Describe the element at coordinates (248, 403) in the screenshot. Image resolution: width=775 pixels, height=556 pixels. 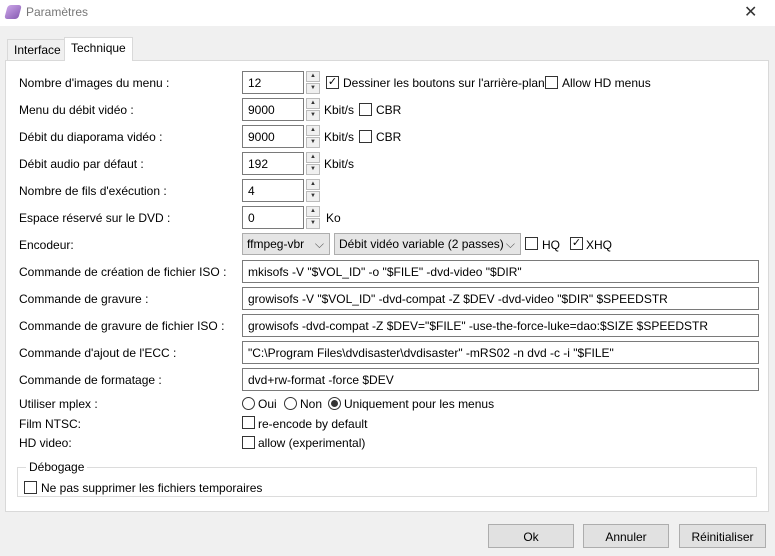
I see `mplex-oui-radio` at that location.